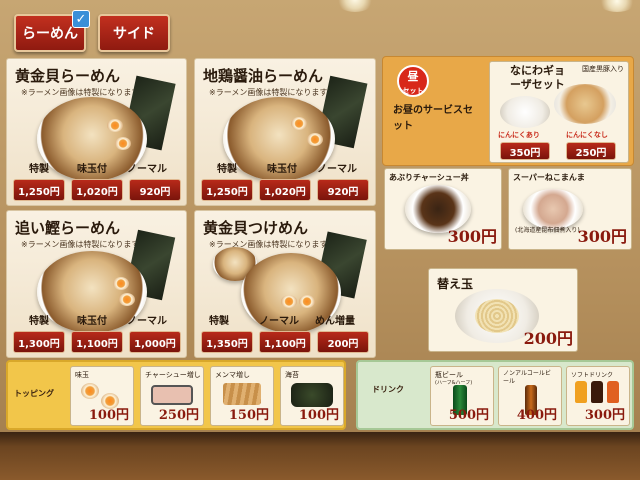  I want to click on side-sub: (北海道産昆布佃煮入り), so click(547, 230).